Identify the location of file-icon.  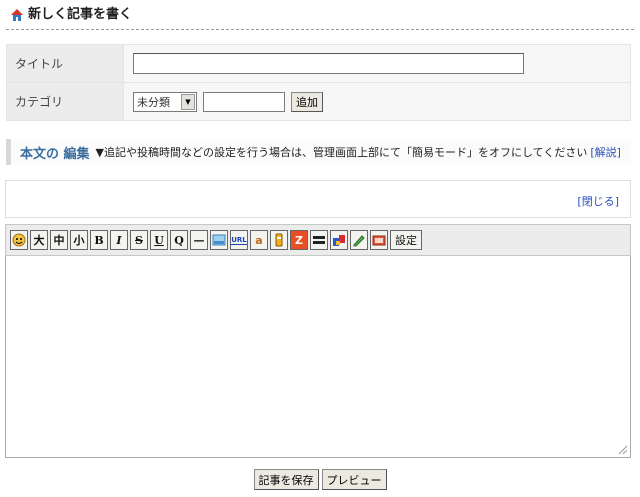
(279, 240).